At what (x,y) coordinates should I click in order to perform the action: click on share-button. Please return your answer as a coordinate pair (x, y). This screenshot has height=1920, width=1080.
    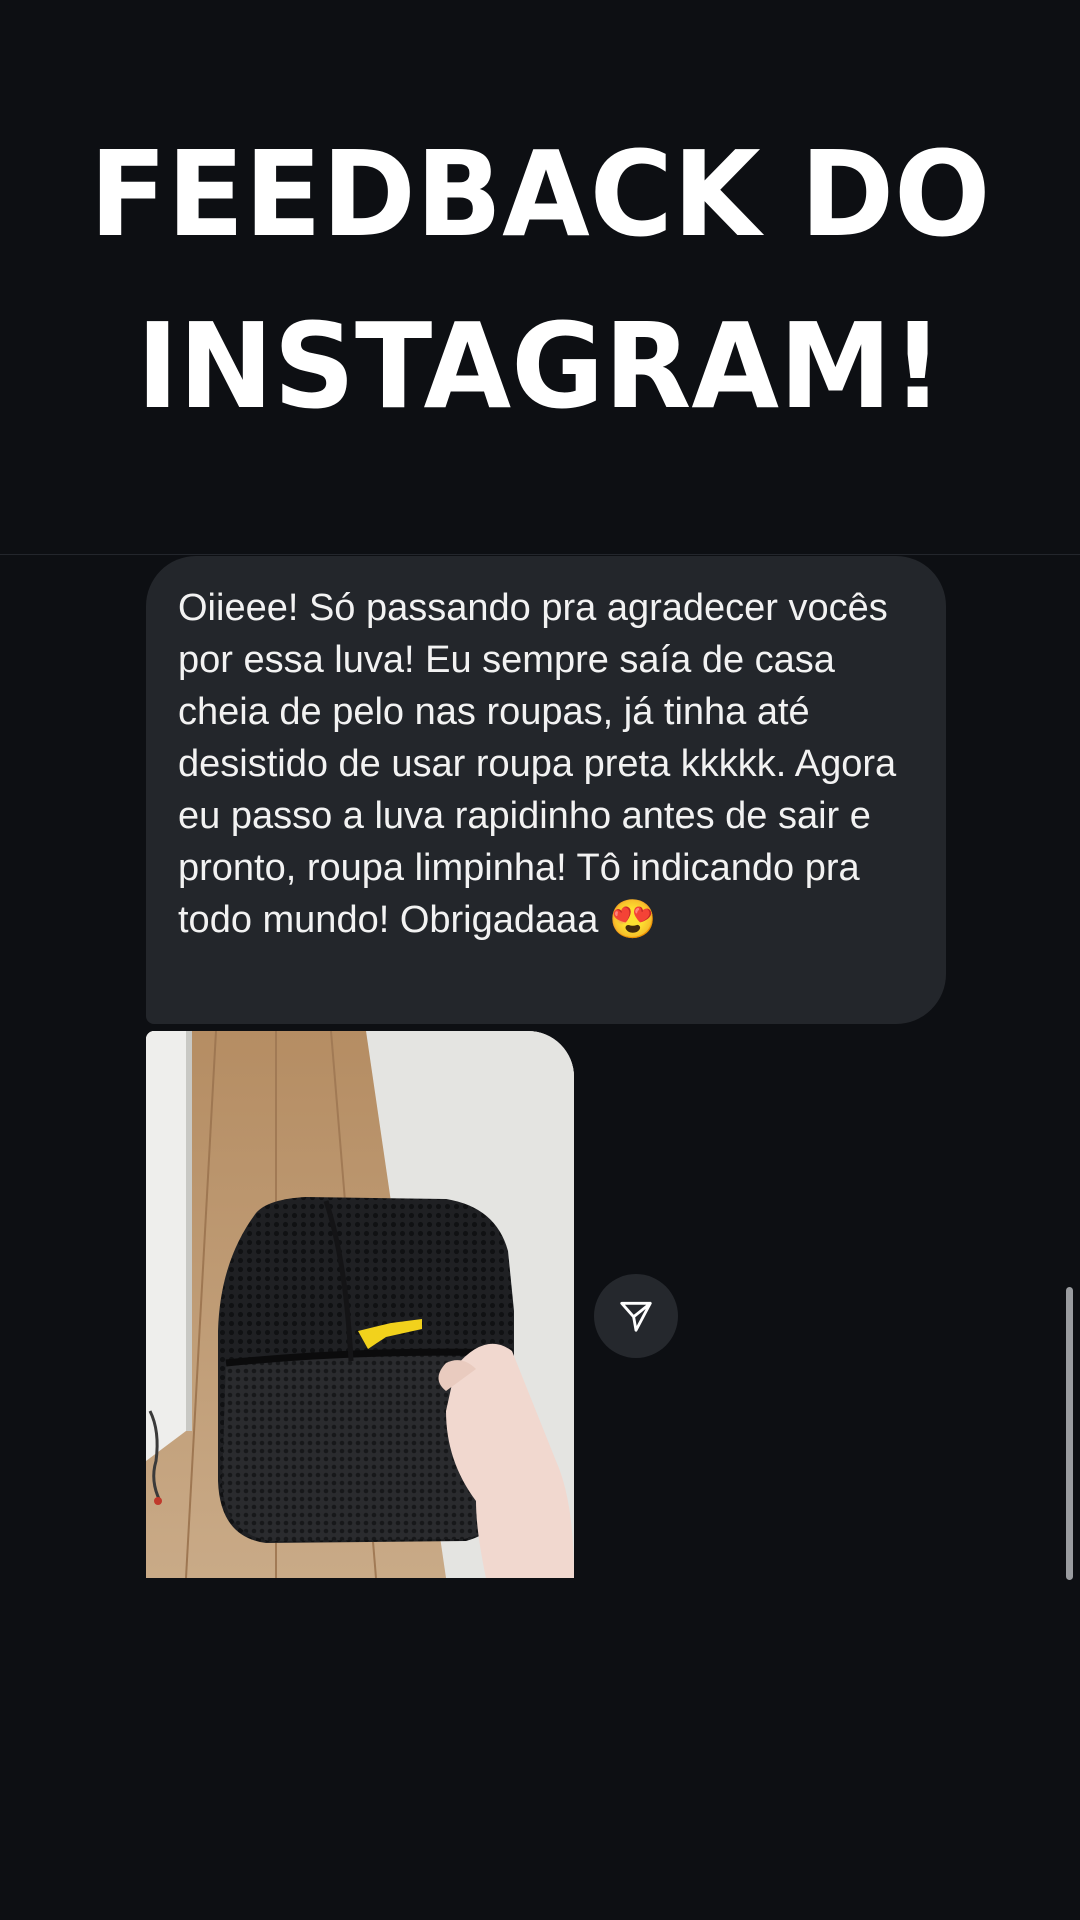
    Looking at the image, I should click on (636, 1316).